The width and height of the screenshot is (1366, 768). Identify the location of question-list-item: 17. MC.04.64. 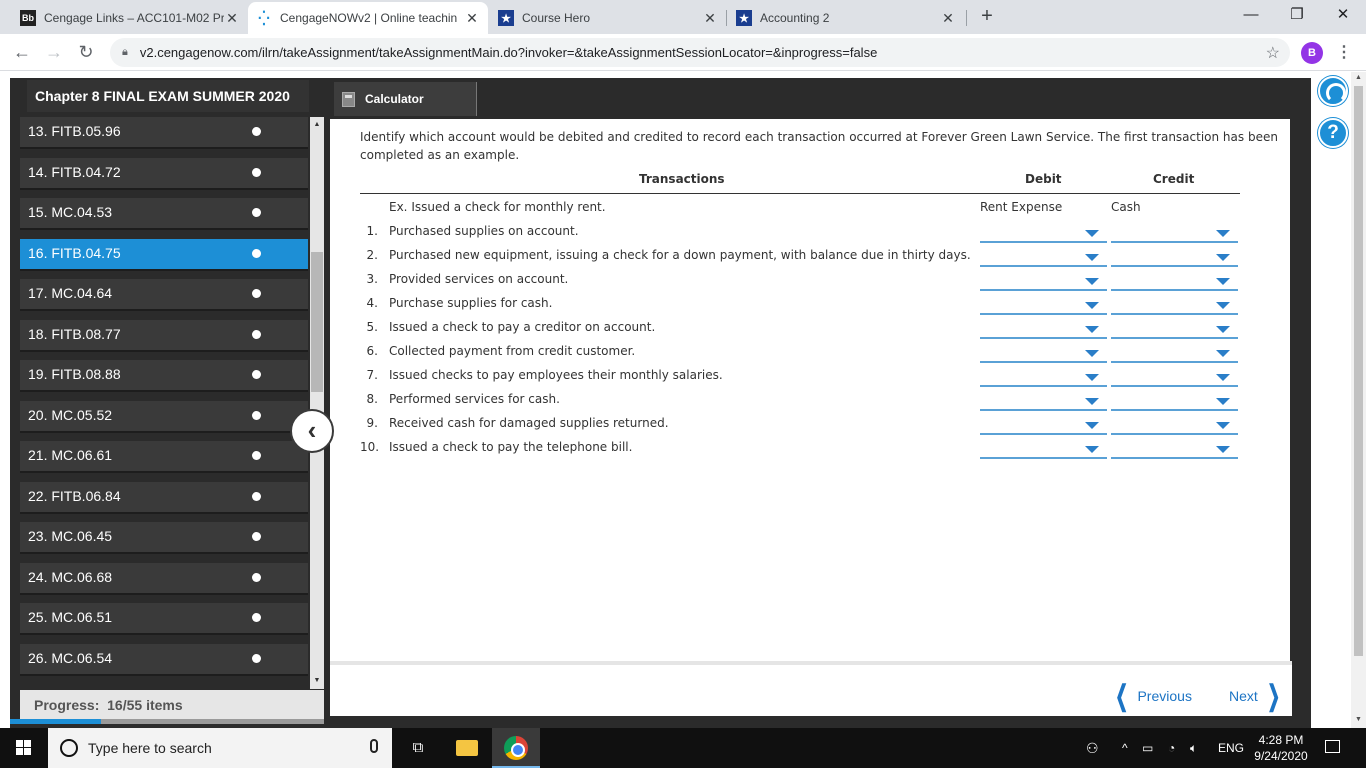
(164, 295).